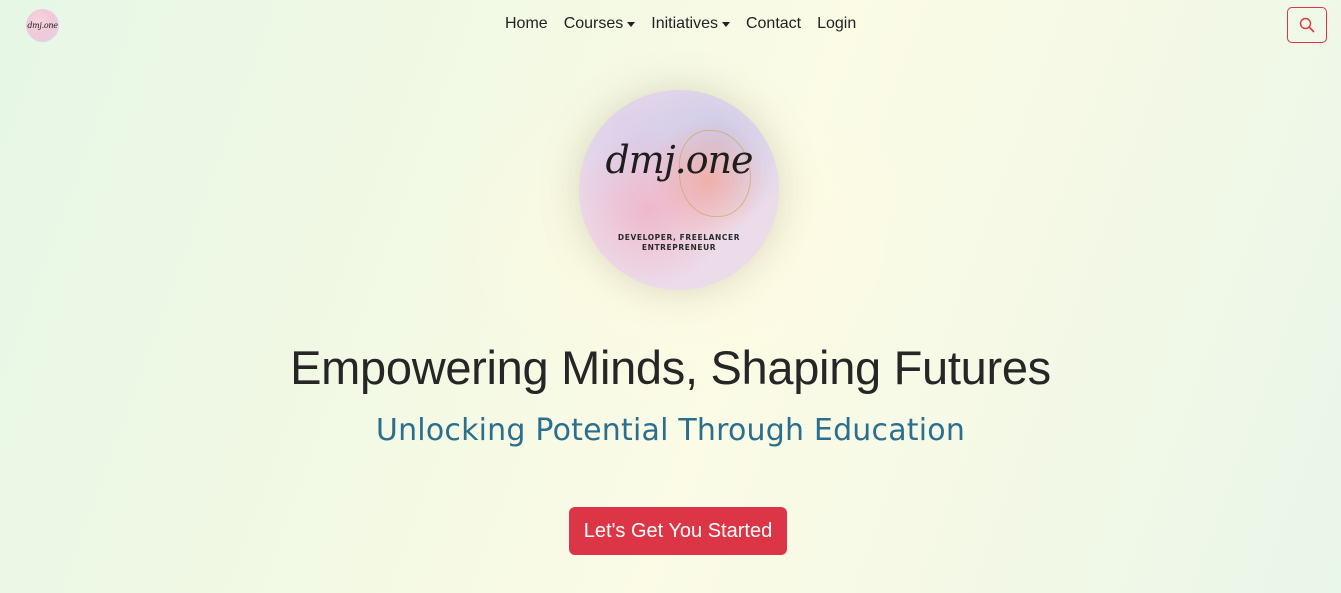 The height and width of the screenshot is (593, 1341). I want to click on nav-item-login-label: Login, so click(837, 23).